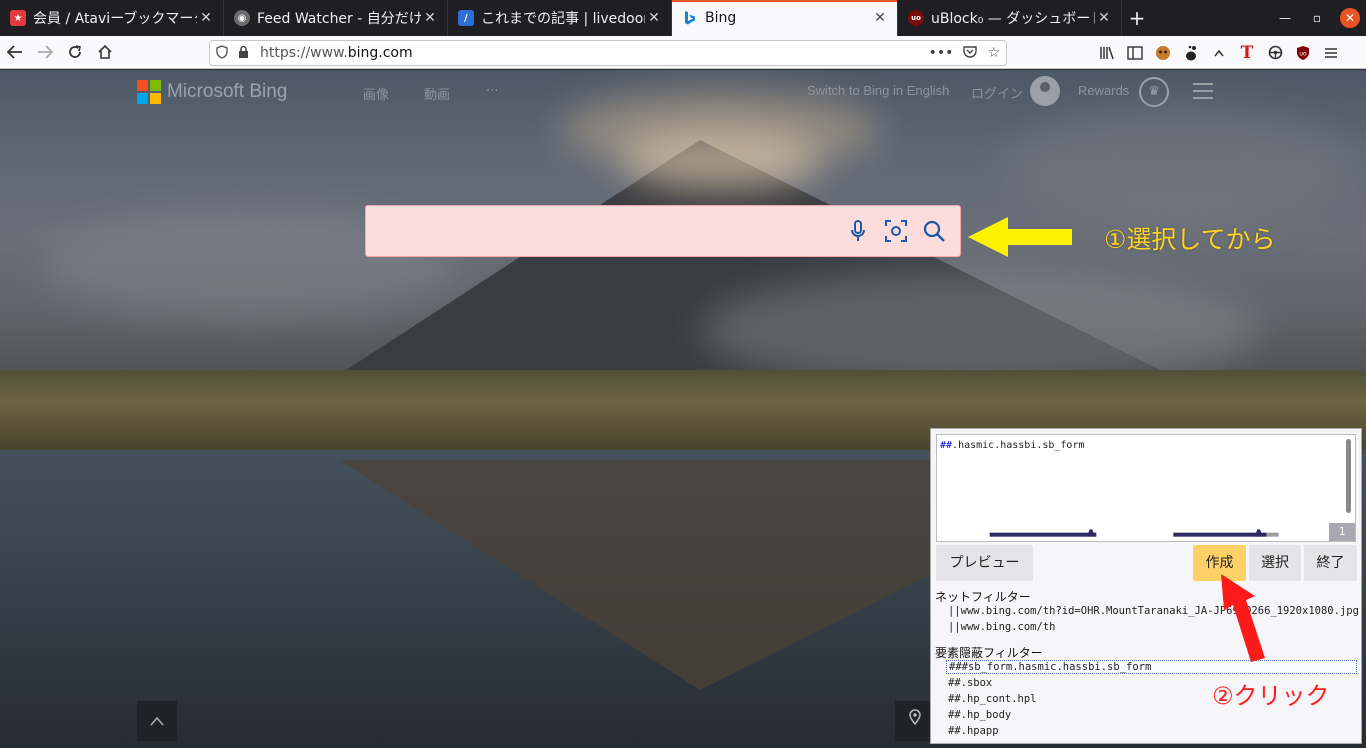 Image resolution: width=1366 pixels, height=748 pixels. I want to click on tab-title: uBlock₀ — ダッシュボード, so click(1013, 19).